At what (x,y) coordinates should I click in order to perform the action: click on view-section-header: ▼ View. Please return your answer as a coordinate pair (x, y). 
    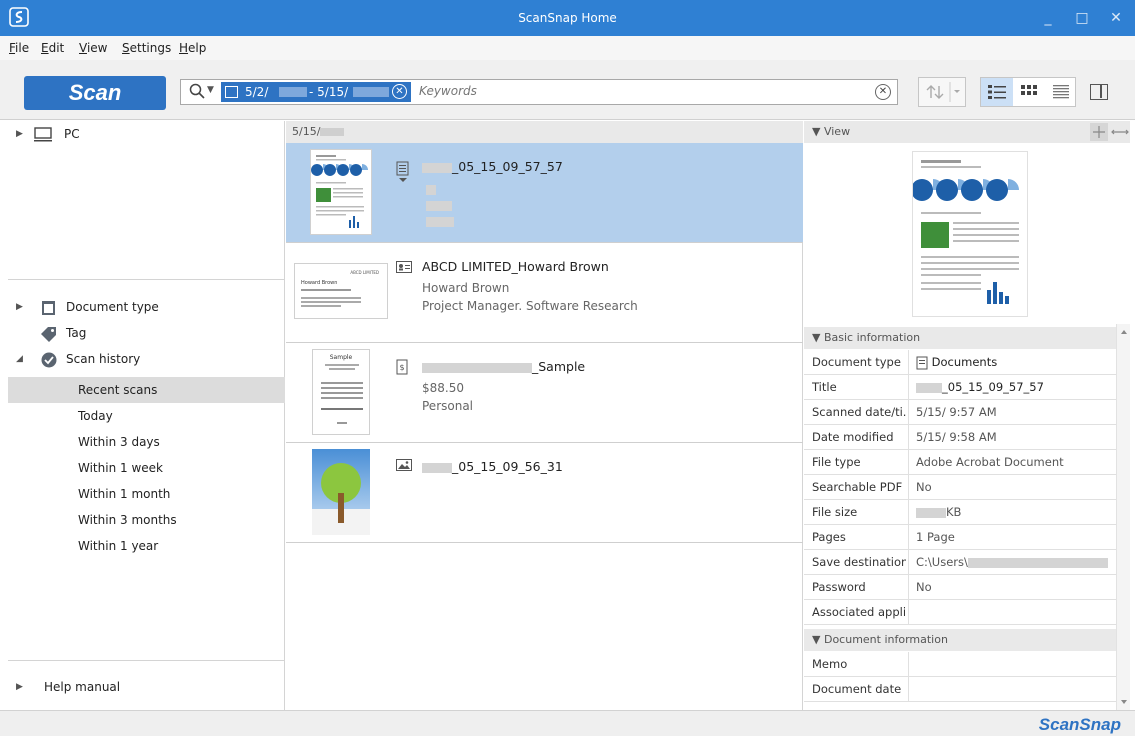
    Looking at the image, I should click on (967, 132).